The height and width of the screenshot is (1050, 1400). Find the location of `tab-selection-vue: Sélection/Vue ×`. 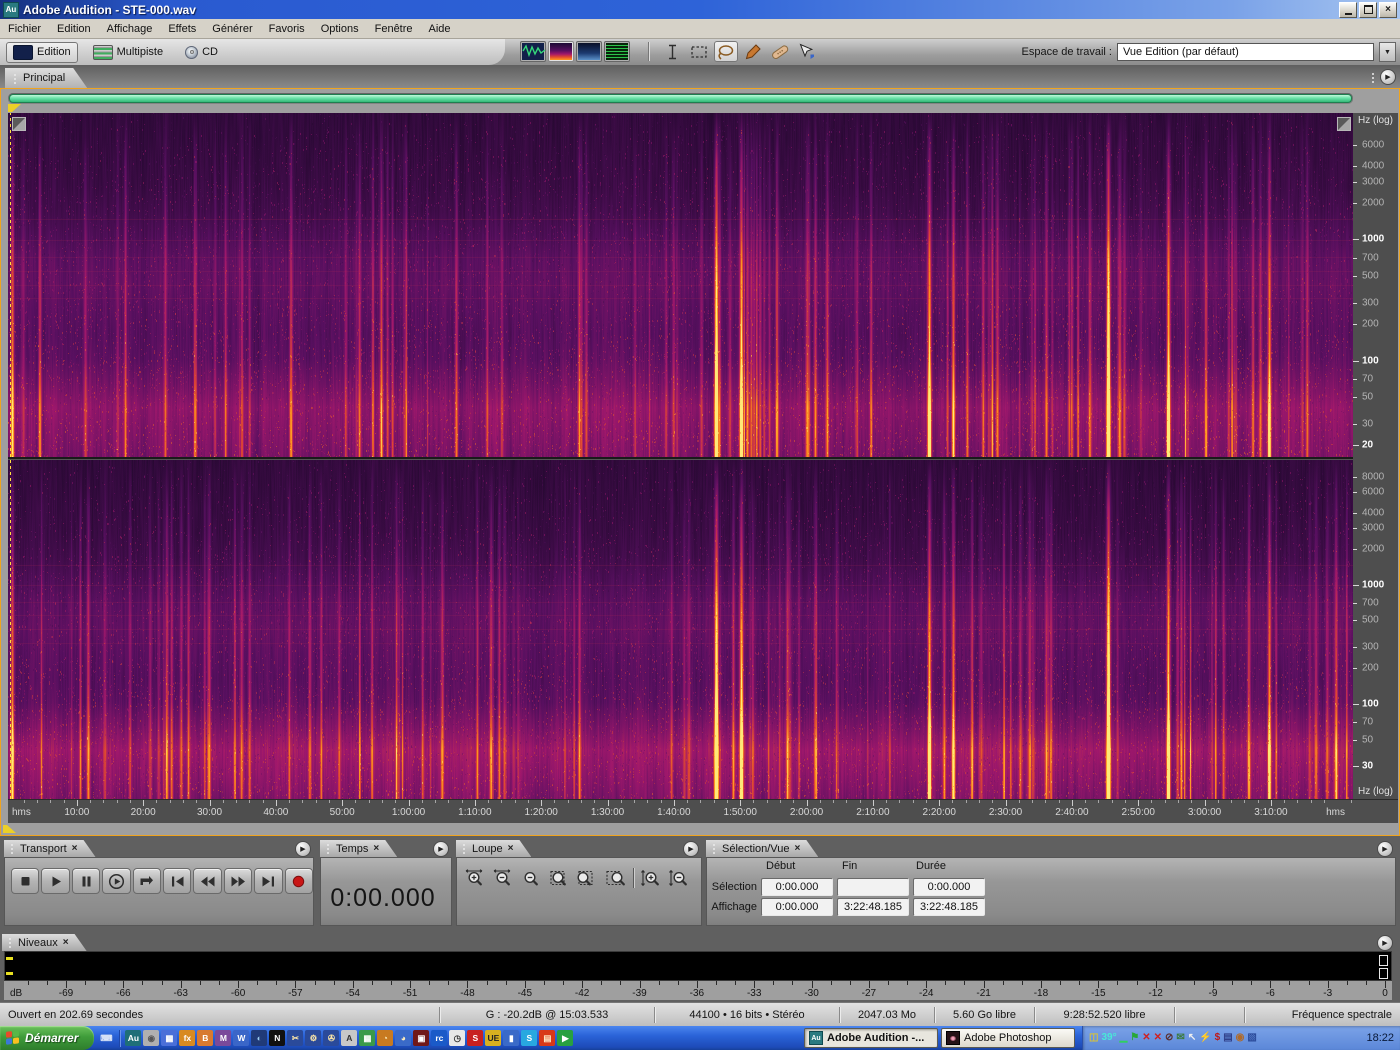

tab-selection-vue: Sélection/Vue × is located at coordinates (762, 848).